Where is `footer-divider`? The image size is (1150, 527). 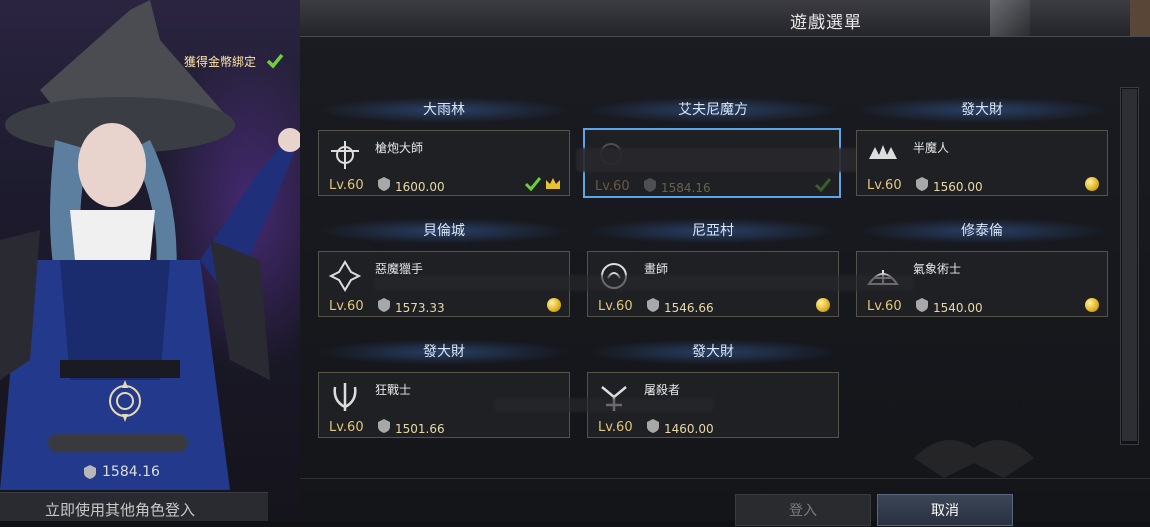
footer-divider is located at coordinates (725, 478).